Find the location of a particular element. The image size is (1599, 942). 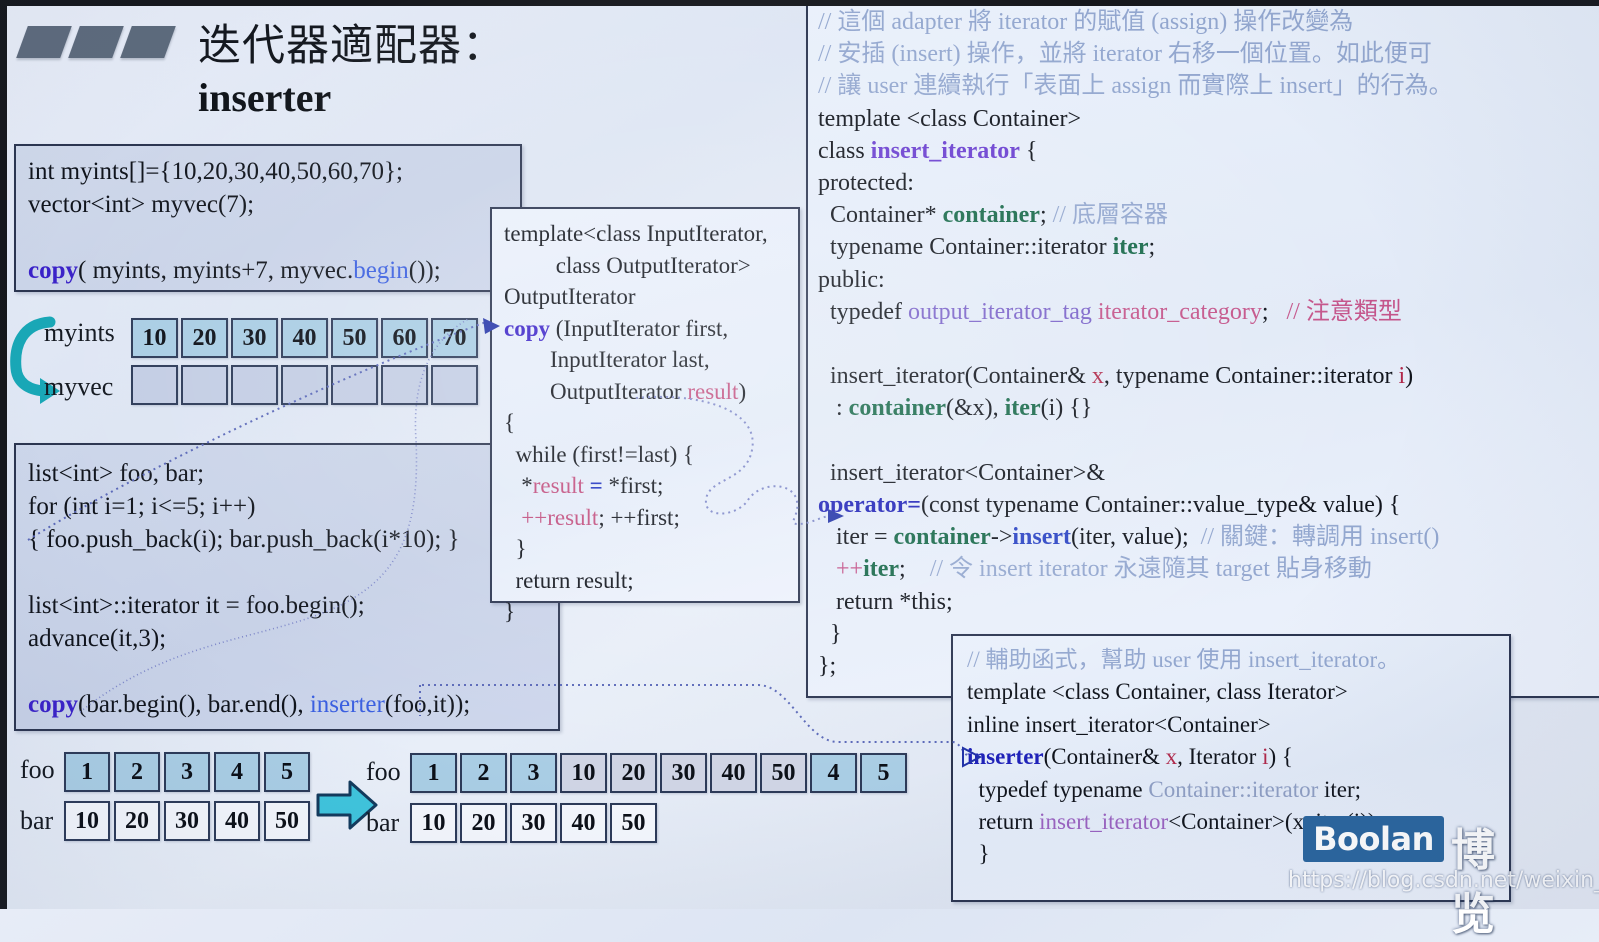

bar-before-label: bar is located at coordinates (37, 820).